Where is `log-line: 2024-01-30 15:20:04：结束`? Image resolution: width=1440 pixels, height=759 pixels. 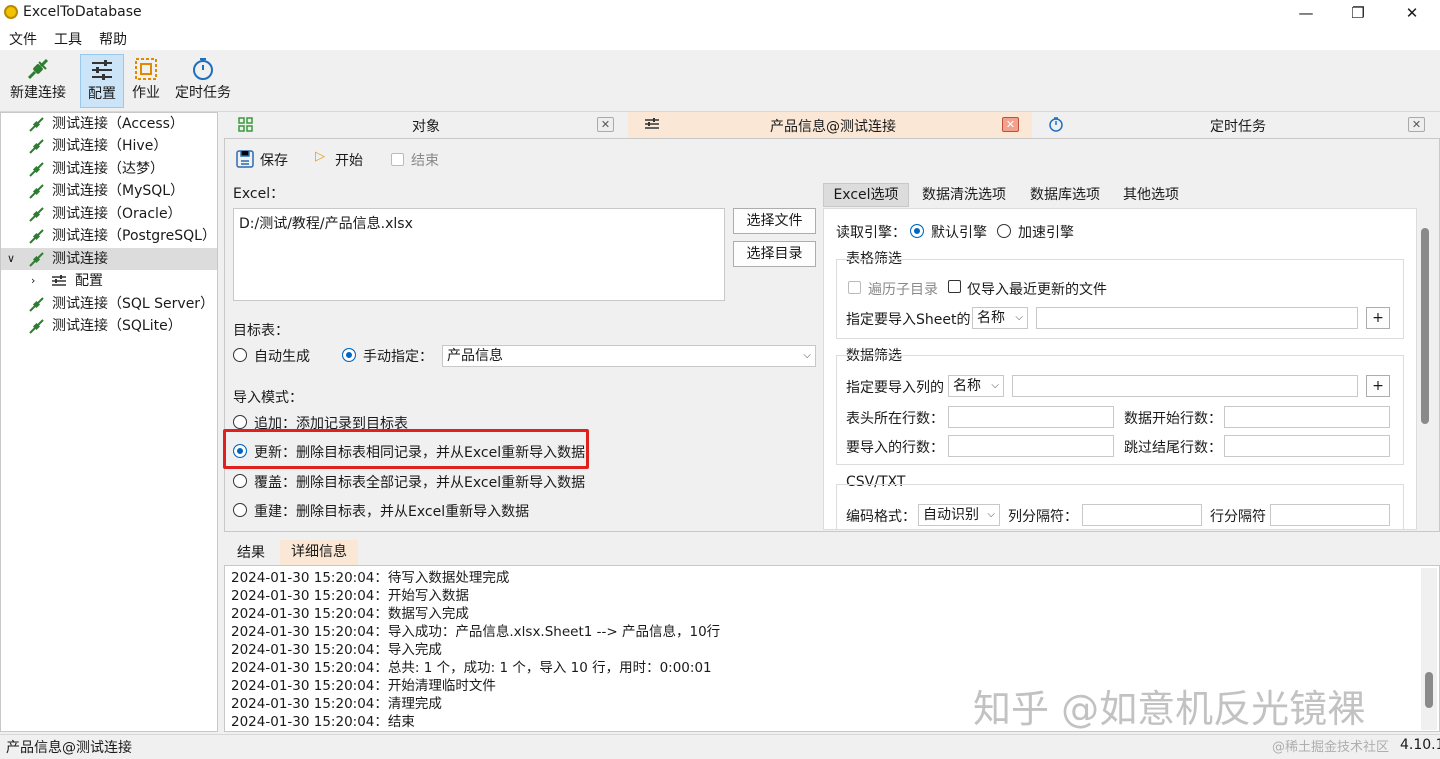 log-line: 2024-01-30 15:20:04：结束 is located at coordinates (323, 722).